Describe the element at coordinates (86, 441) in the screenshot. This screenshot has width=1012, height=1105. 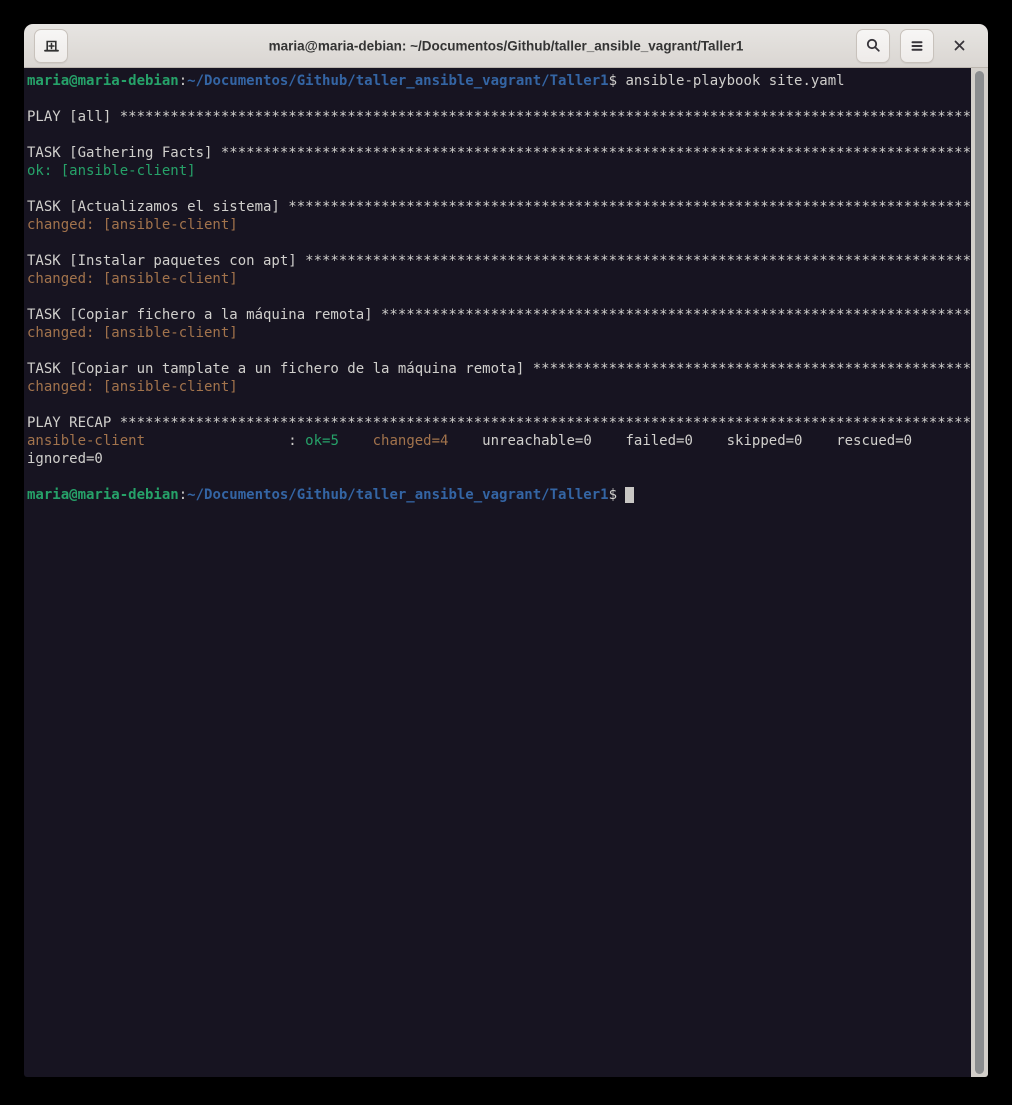
I see `terminal-text-segment: ansible-client` at that location.